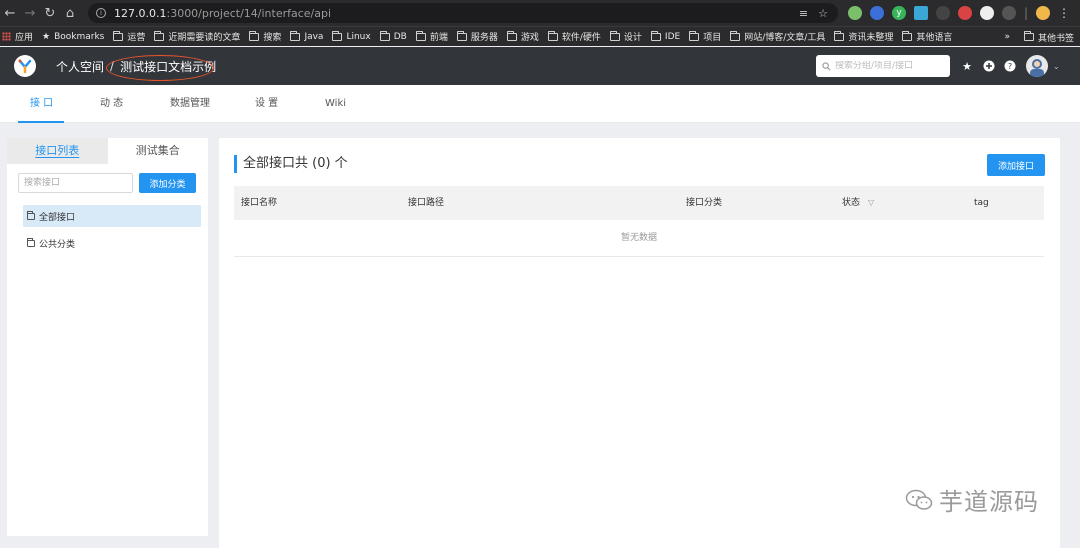 The height and width of the screenshot is (548, 1080). What do you see at coordinates (522, 36) in the screenshot?
I see `bookmark-folder: 游戏` at bounding box center [522, 36].